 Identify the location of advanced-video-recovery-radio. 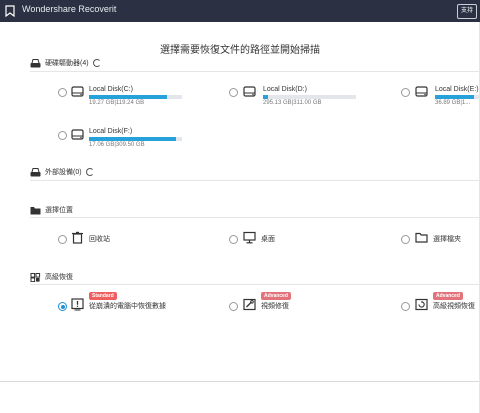
(405, 306).